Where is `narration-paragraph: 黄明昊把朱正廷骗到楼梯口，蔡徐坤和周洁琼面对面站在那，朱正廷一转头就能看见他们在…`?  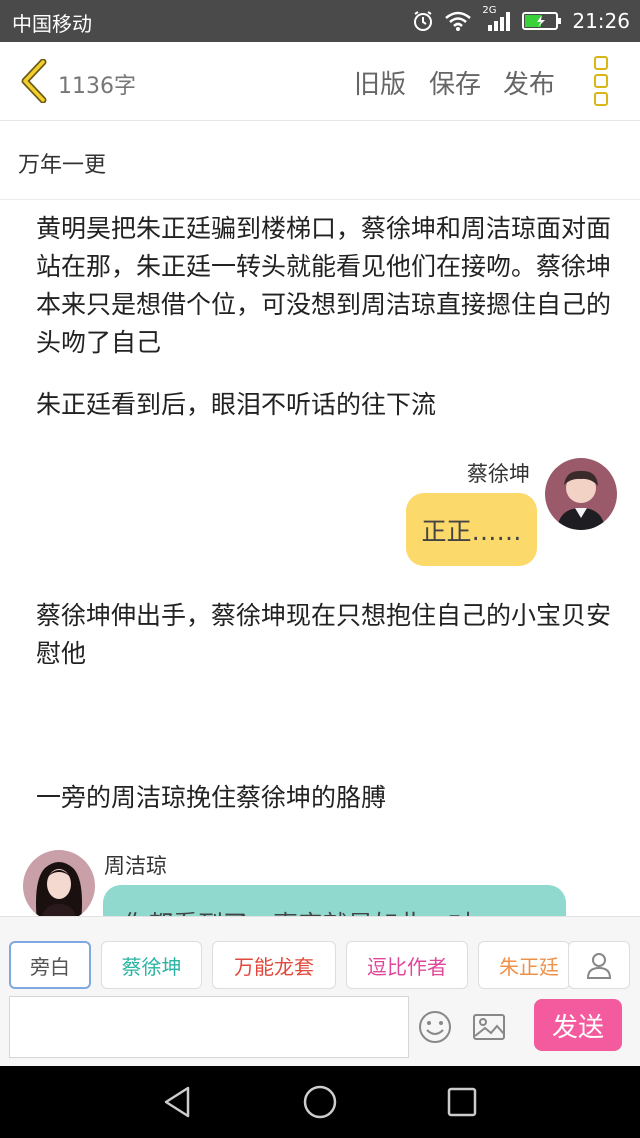
narration-paragraph: 黄明昊把朱正廷骗到楼梯口，蔡徐坤和周洁琼面对面站在那，朱正廷一转头就能看见他们在… is located at coordinates (325, 286).